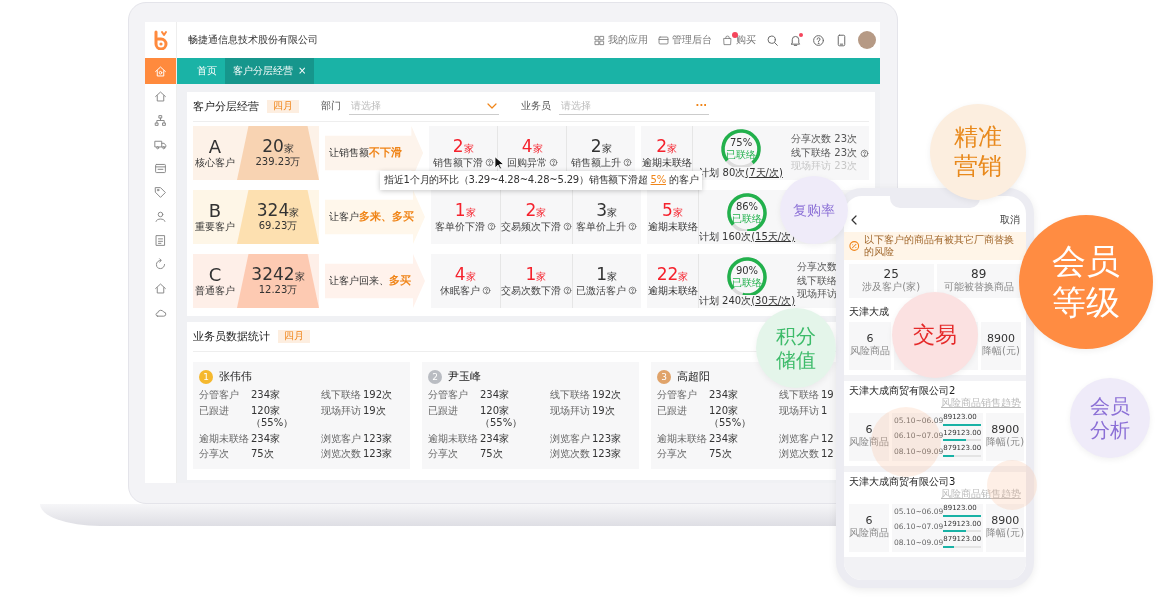  I want to click on header-link: 购买, so click(739, 40).